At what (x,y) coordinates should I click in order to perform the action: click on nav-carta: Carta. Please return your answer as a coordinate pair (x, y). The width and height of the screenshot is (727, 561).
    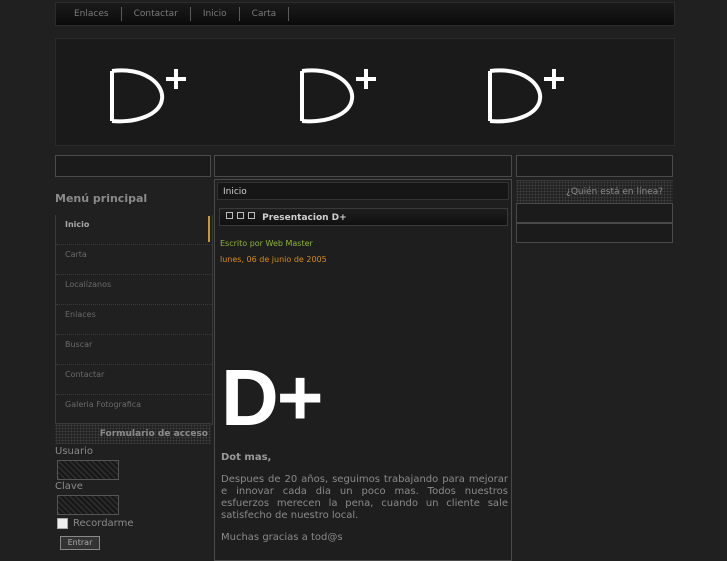
    Looking at the image, I should click on (265, 14).